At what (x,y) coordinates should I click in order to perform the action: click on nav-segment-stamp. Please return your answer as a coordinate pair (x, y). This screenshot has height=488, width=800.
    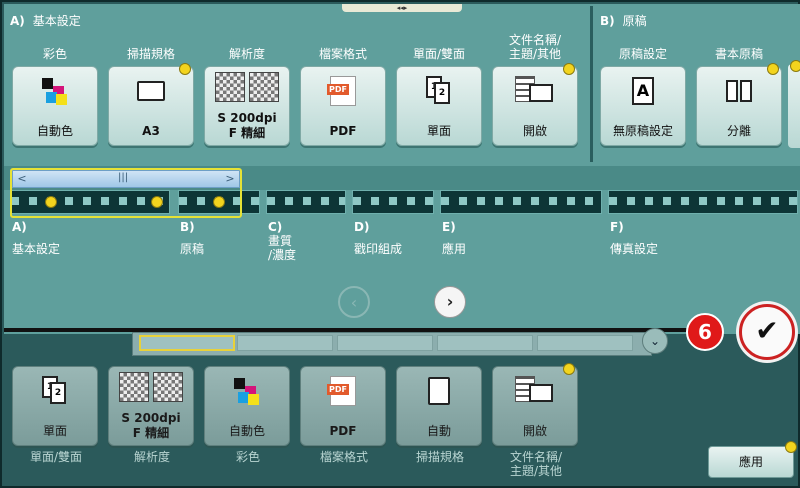
    Looking at the image, I should click on (393, 202).